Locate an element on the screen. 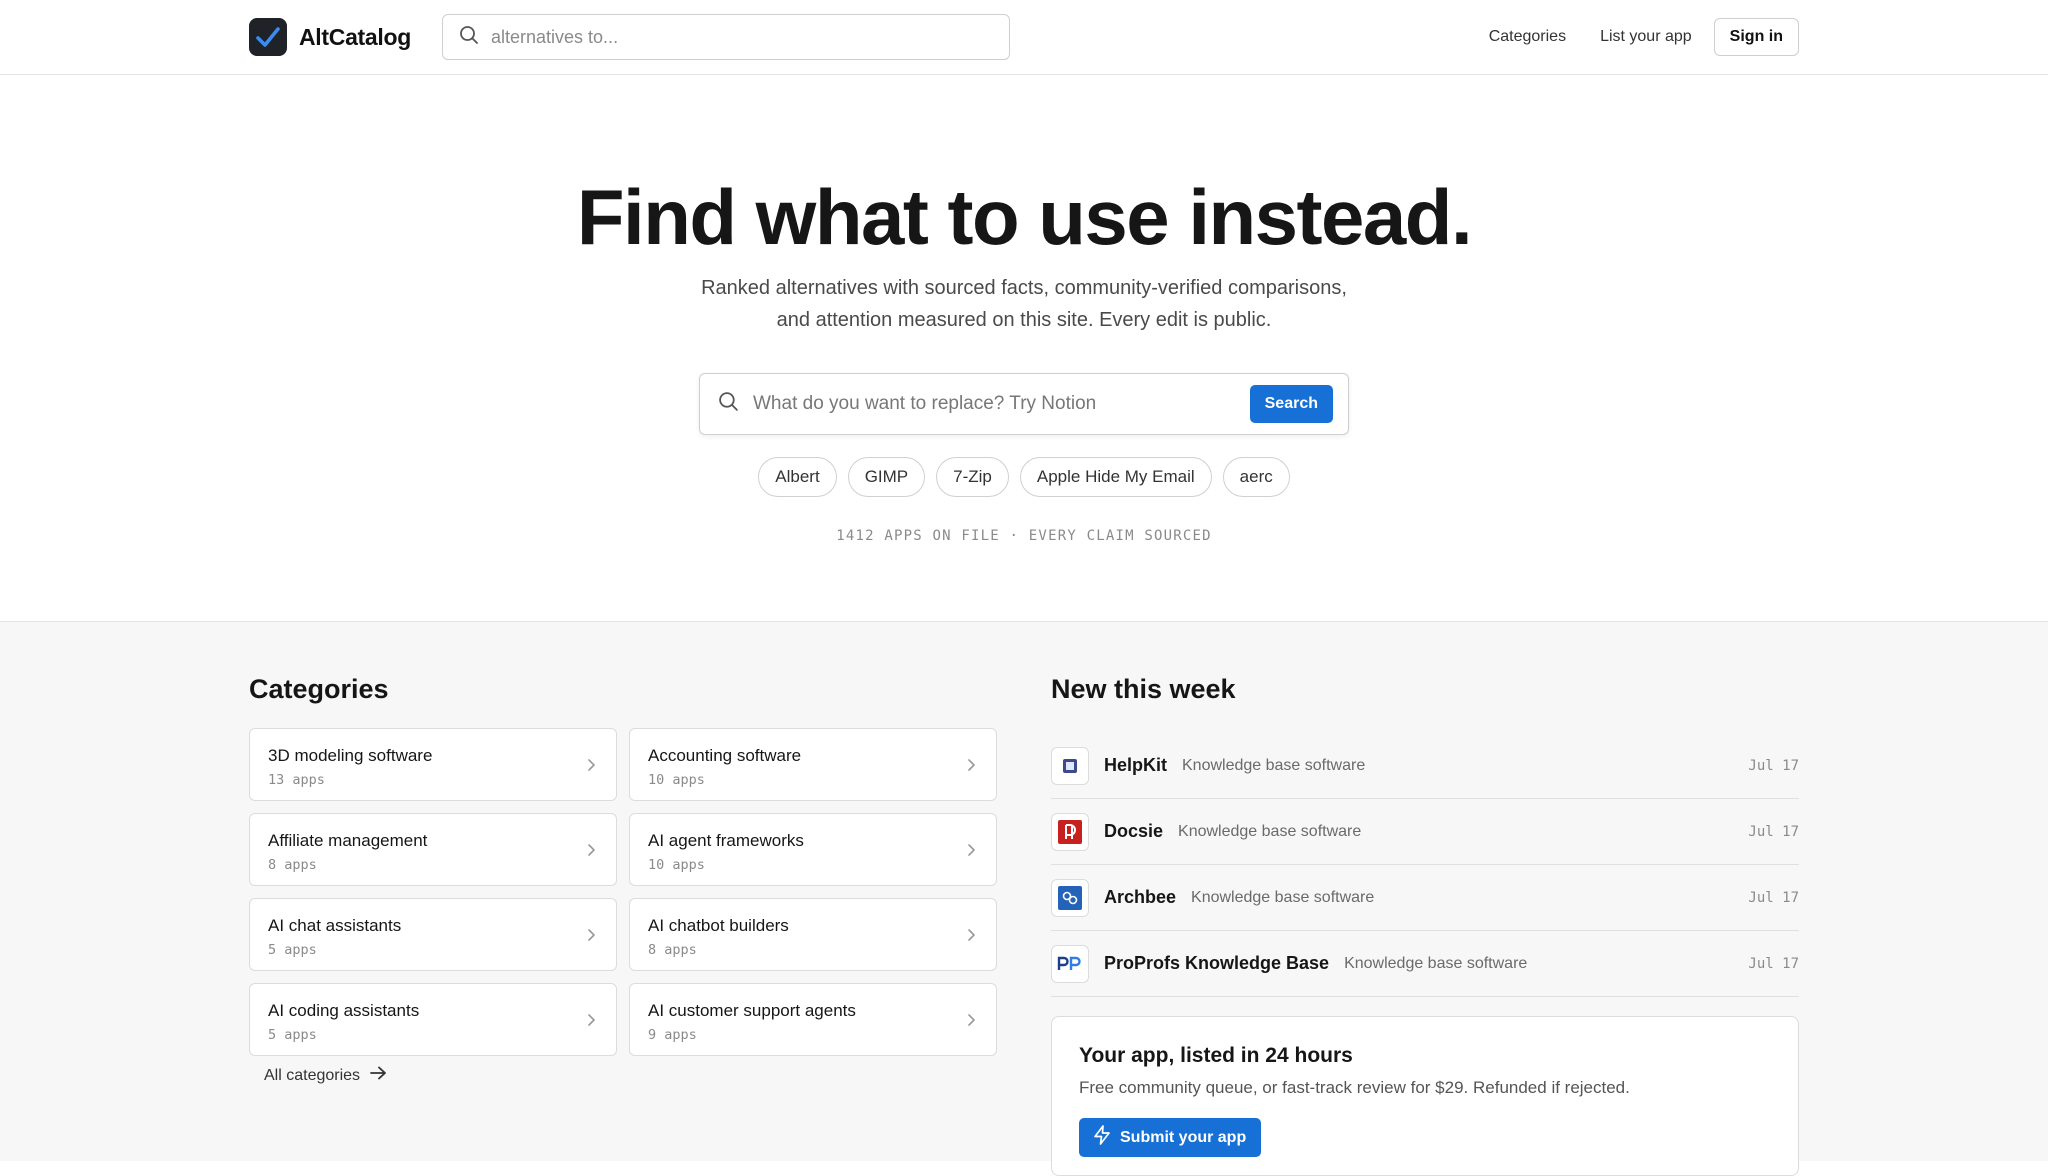 The height and width of the screenshot is (1176, 2048). brand-name: AltCatalog is located at coordinates (355, 36).